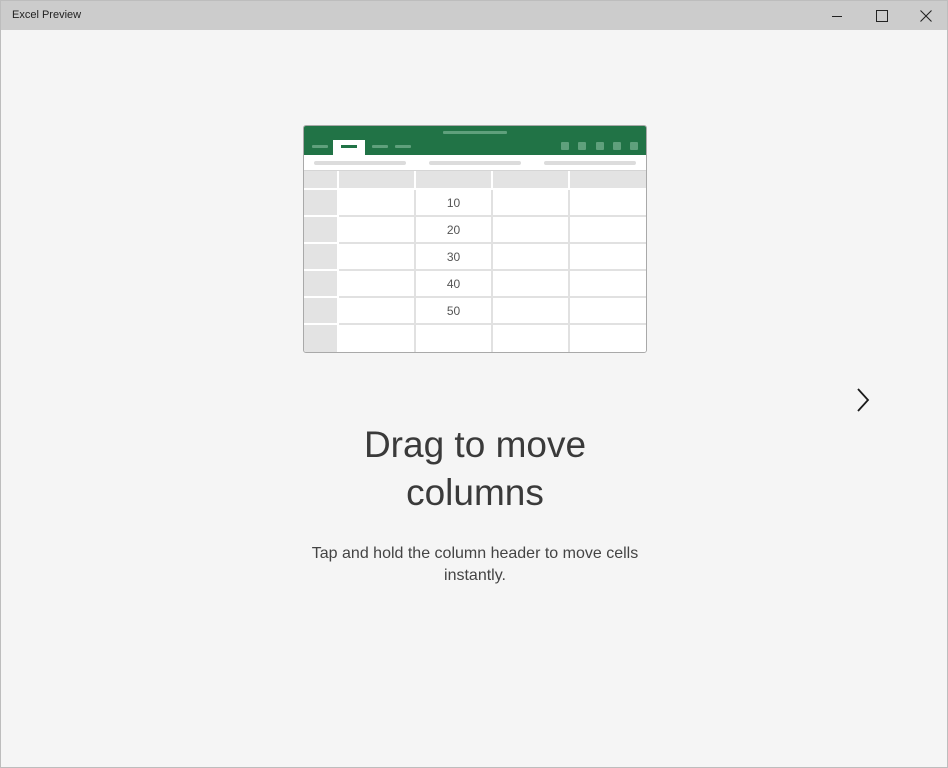 The height and width of the screenshot is (768, 948). I want to click on grid-cell: 30, so click(454, 257).